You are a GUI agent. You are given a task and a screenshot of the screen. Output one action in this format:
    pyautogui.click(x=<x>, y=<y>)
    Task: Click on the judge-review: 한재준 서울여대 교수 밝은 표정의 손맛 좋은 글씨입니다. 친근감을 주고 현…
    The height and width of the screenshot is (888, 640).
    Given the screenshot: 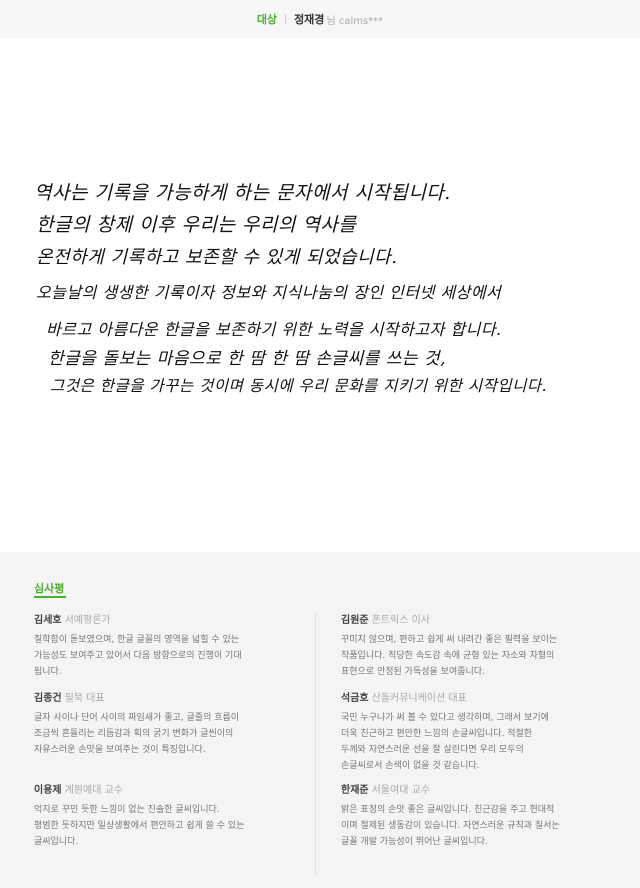 What is the action you would take?
    pyautogui.click(x=466, y=817)
    